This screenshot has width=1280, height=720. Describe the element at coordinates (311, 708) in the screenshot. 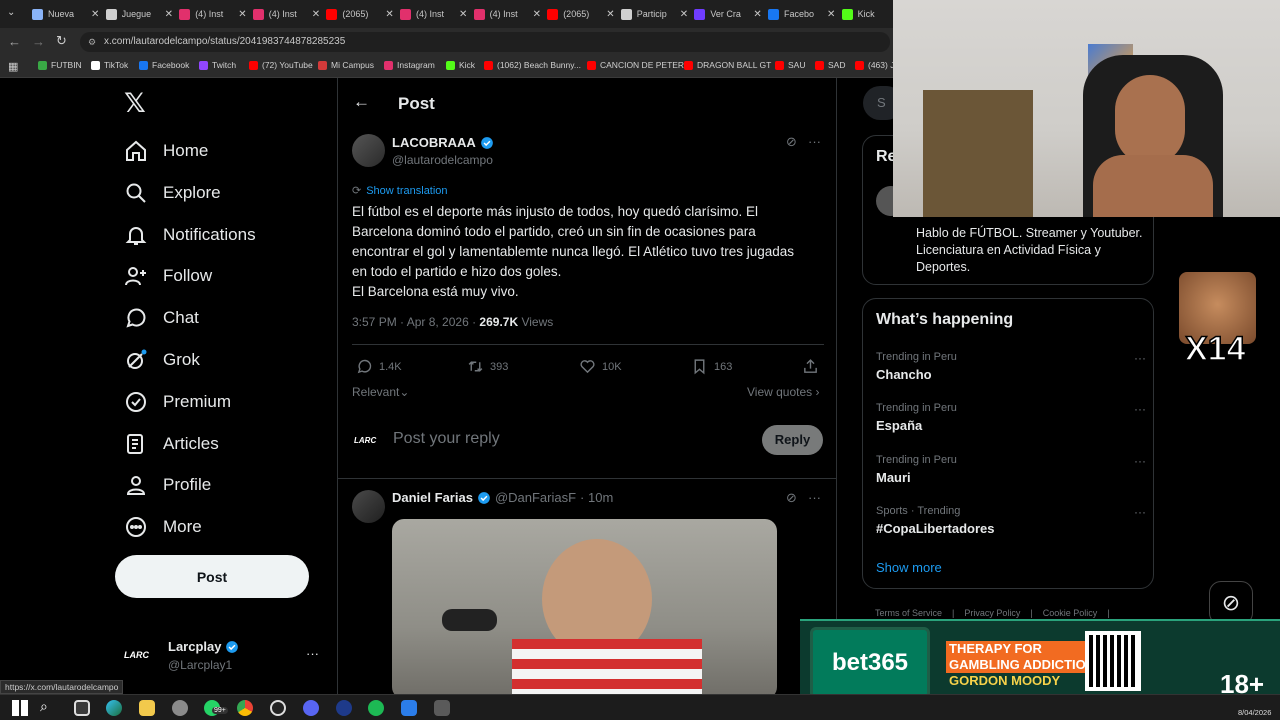

I see `discord-icon` at that location.